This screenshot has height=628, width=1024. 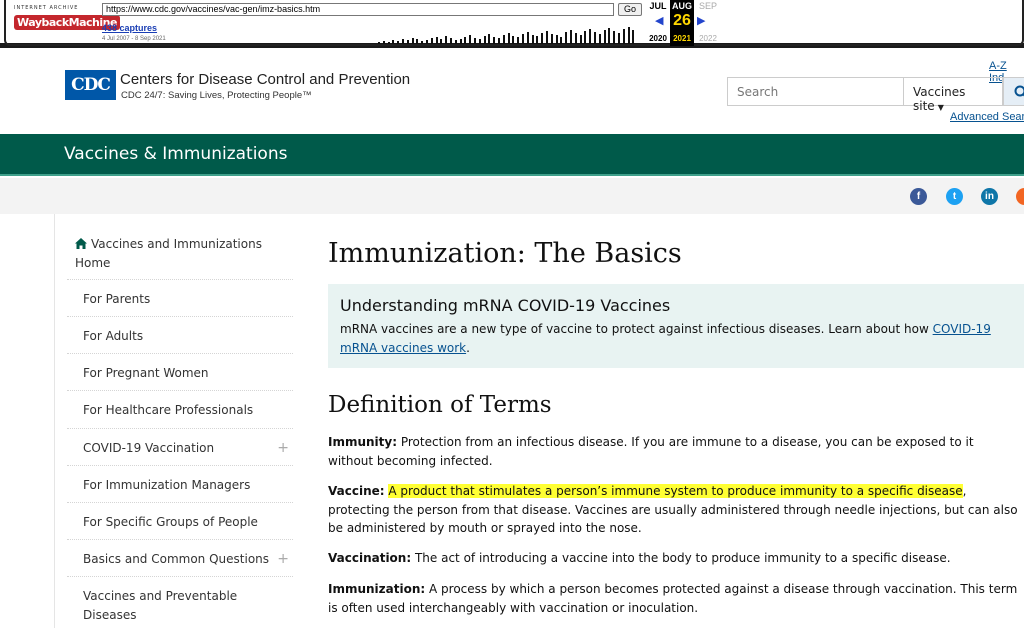 I want to click on wayback-logo: INTERNET ARCHIVE WaybackMachine, so click(x=67, y=17).